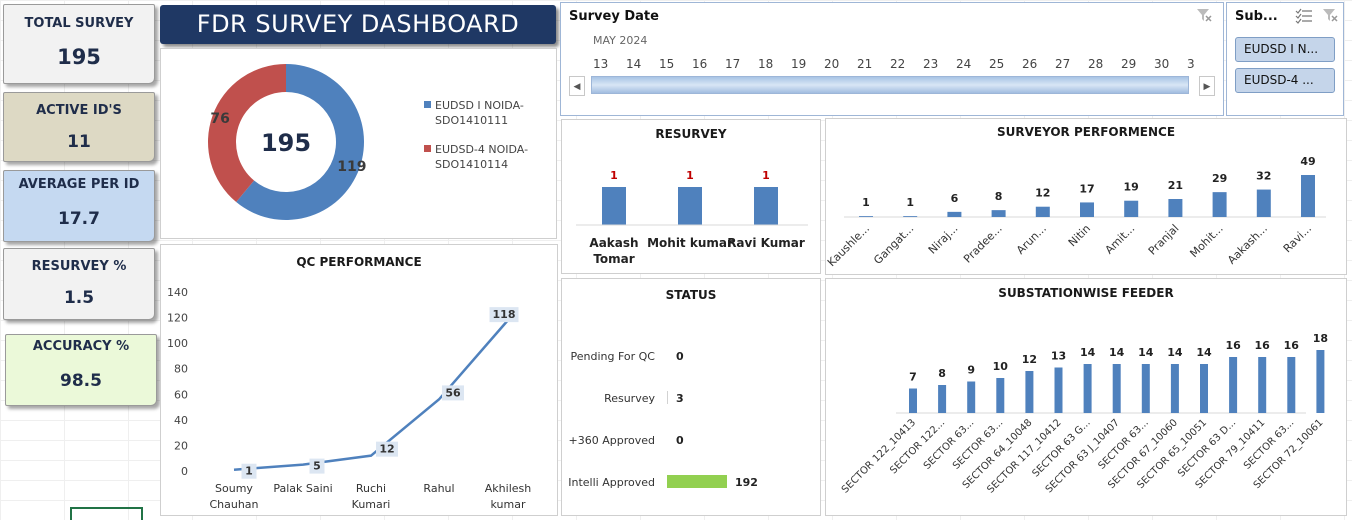 The image size is (1352, 520). I want to click on kpi-label: ACCURACY %, so click(81, 346).